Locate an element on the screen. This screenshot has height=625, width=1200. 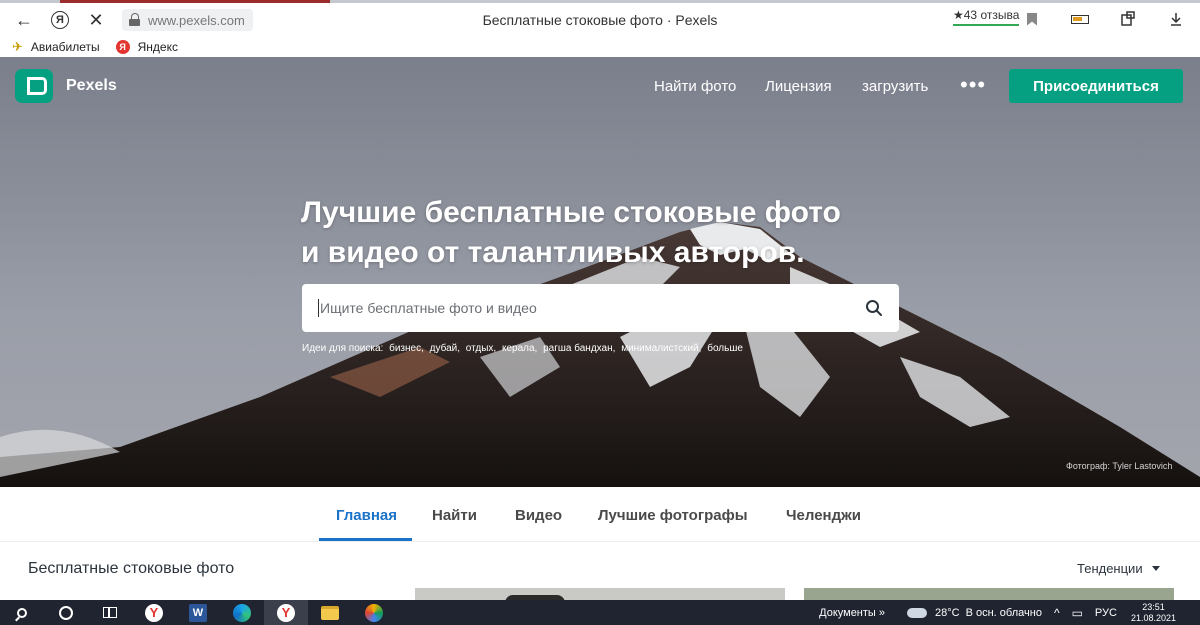
taskbar-yandex: Y is located at coordinates (154, 612).